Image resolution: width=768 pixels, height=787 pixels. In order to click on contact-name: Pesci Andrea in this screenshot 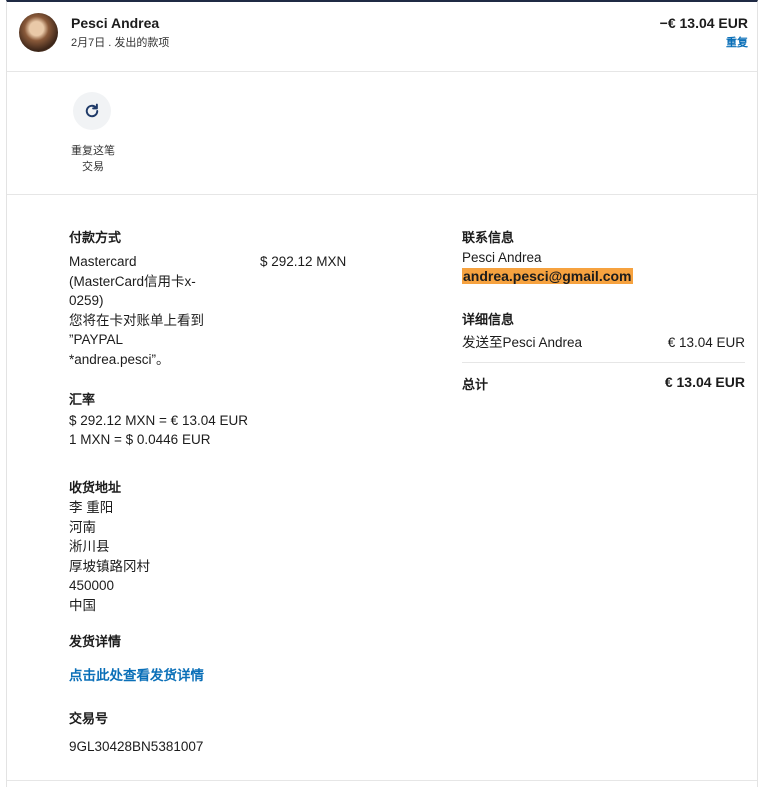, I will do `click(502, 257)`.